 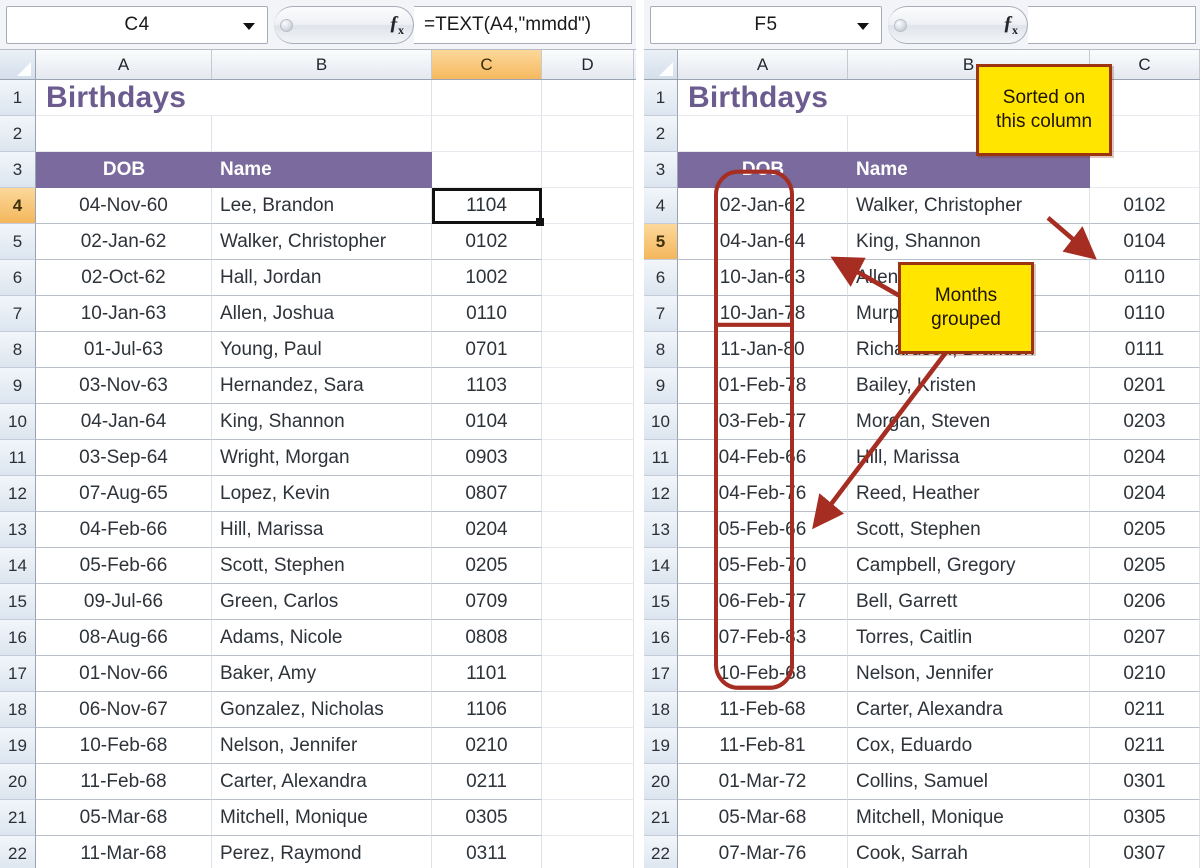 I want to click on cell-dob-15: 09-Jul-66, so click(x=124, y=602).